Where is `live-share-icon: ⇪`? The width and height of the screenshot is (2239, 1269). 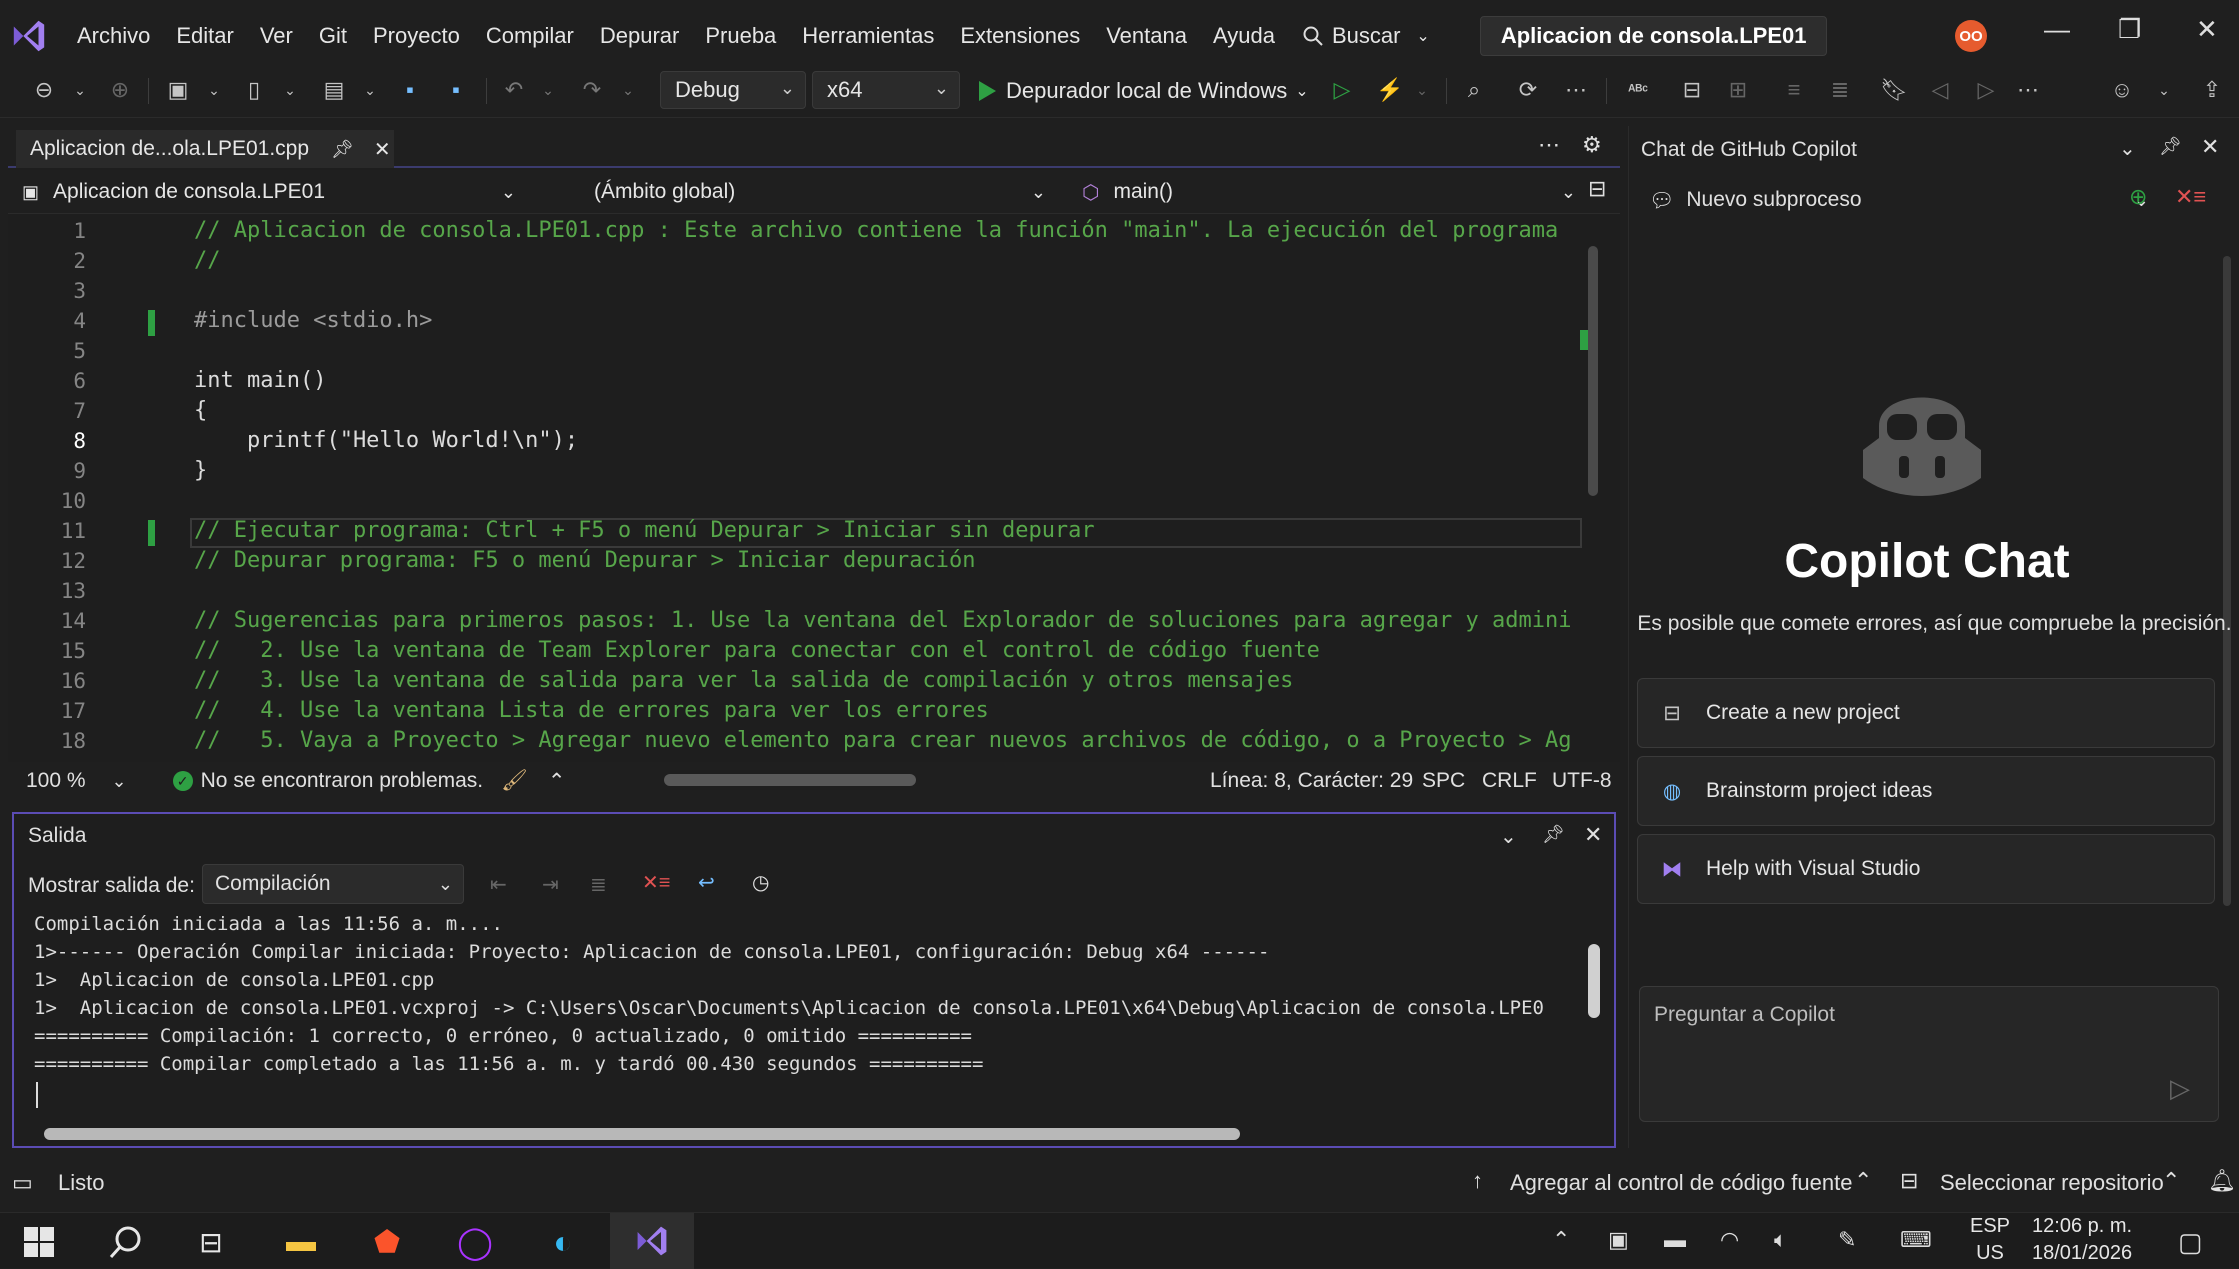
live-share-icon: ⇪ is located at coordinates (2212, 90).